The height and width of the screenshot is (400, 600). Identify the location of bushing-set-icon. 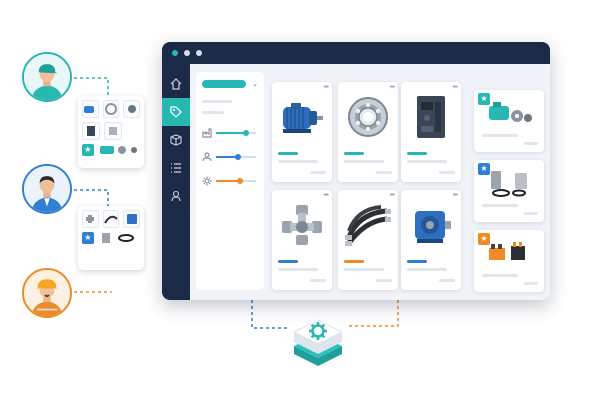
(509, 184).